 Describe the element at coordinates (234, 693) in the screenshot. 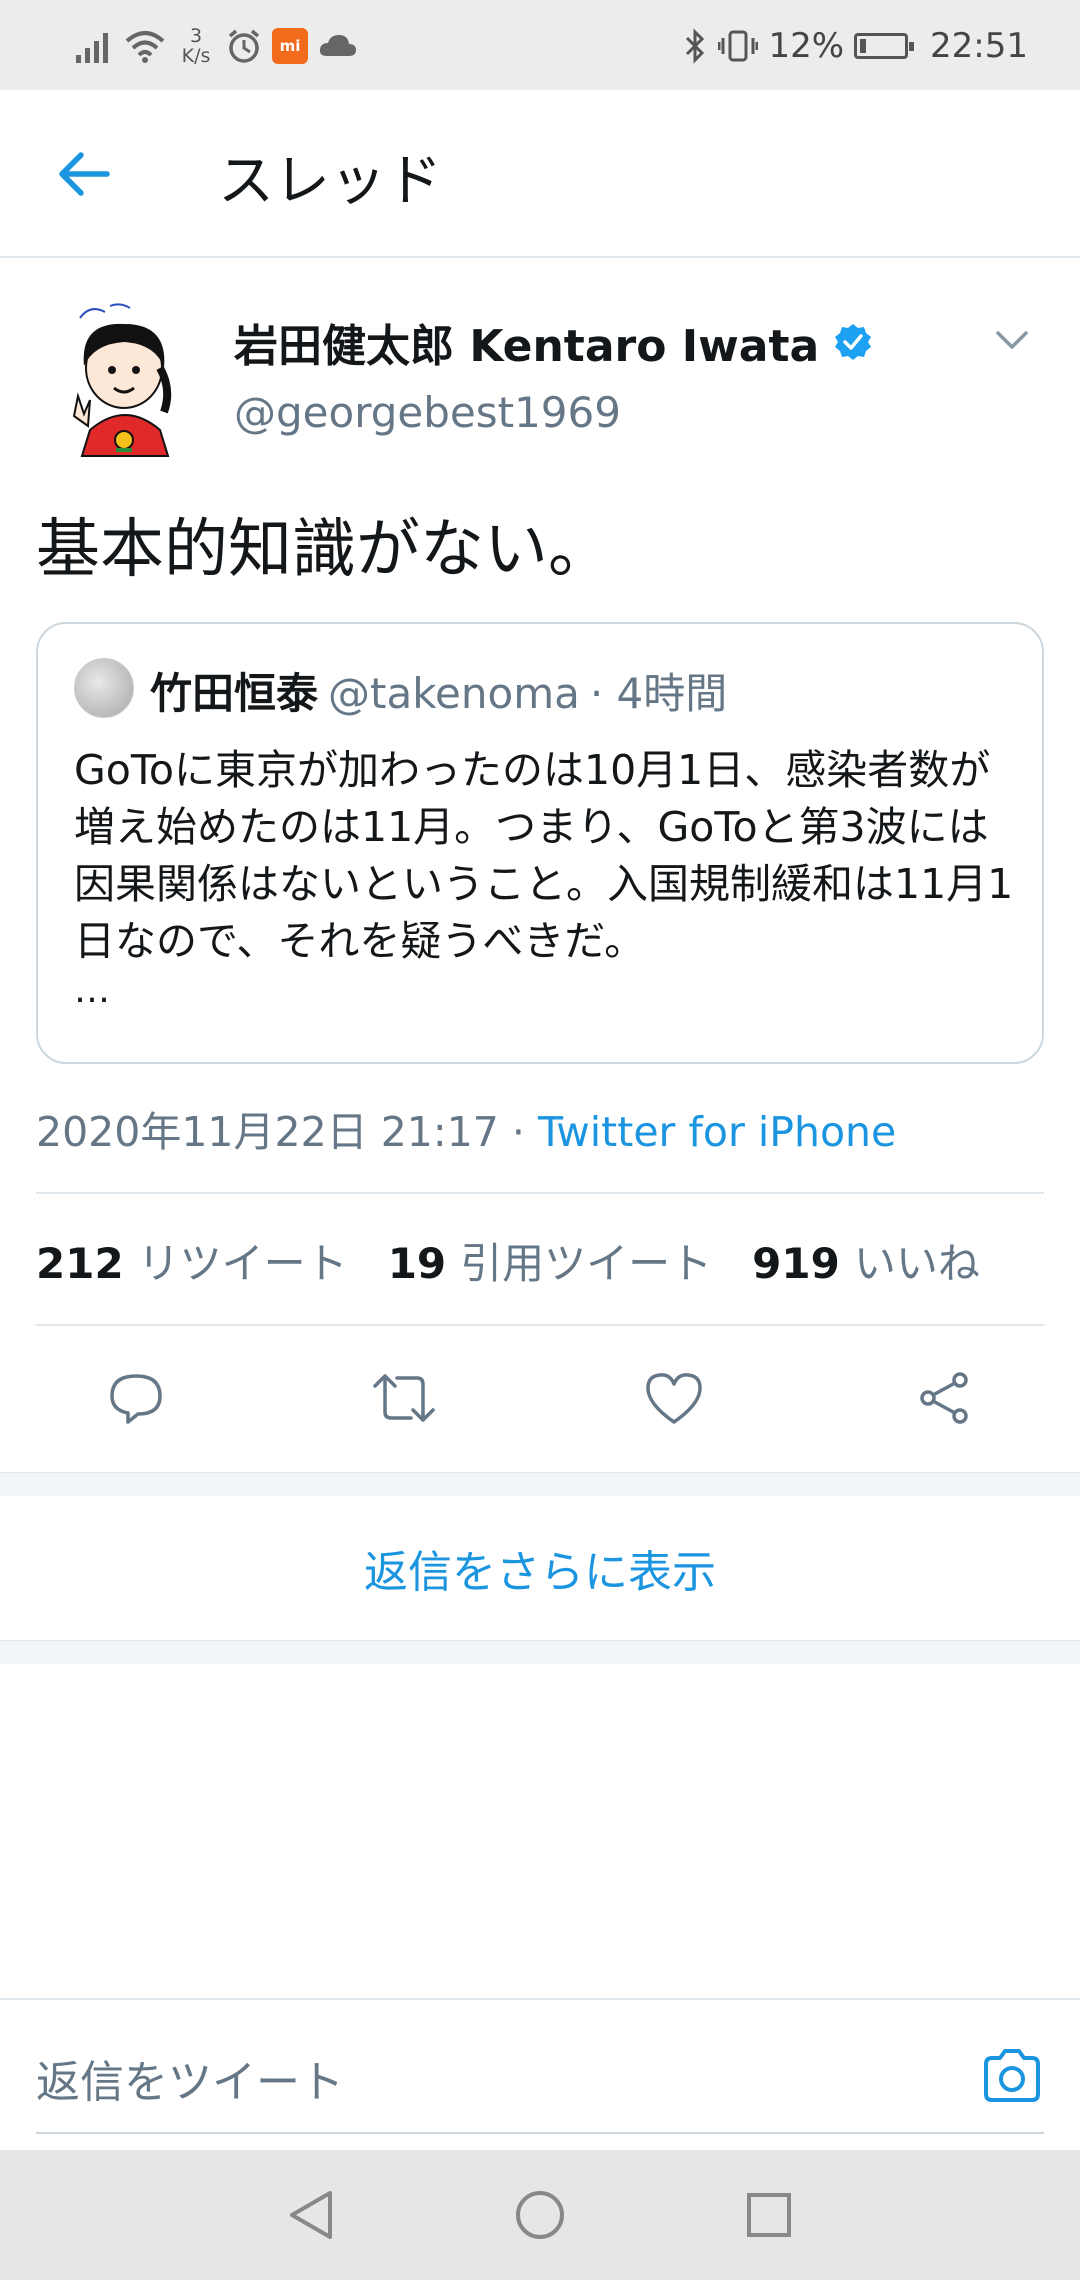

I see `quoted-author-name: 竹田恒泰` at that location.